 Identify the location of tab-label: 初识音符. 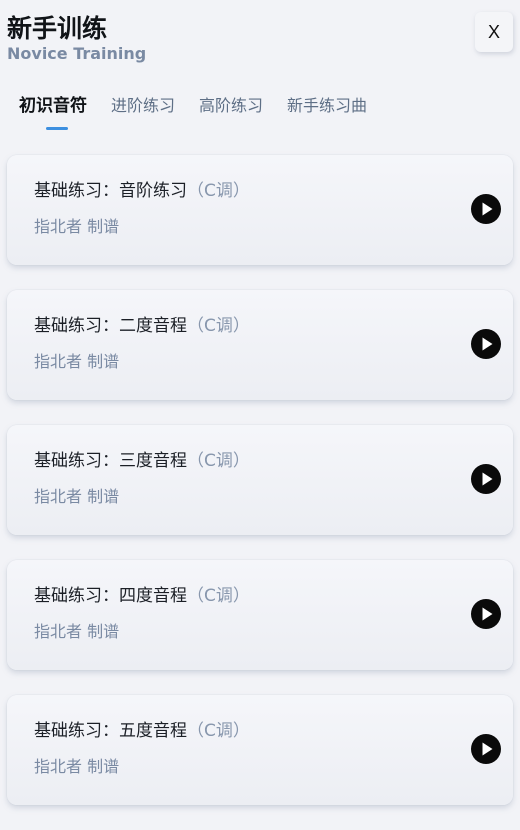
(53, 106).